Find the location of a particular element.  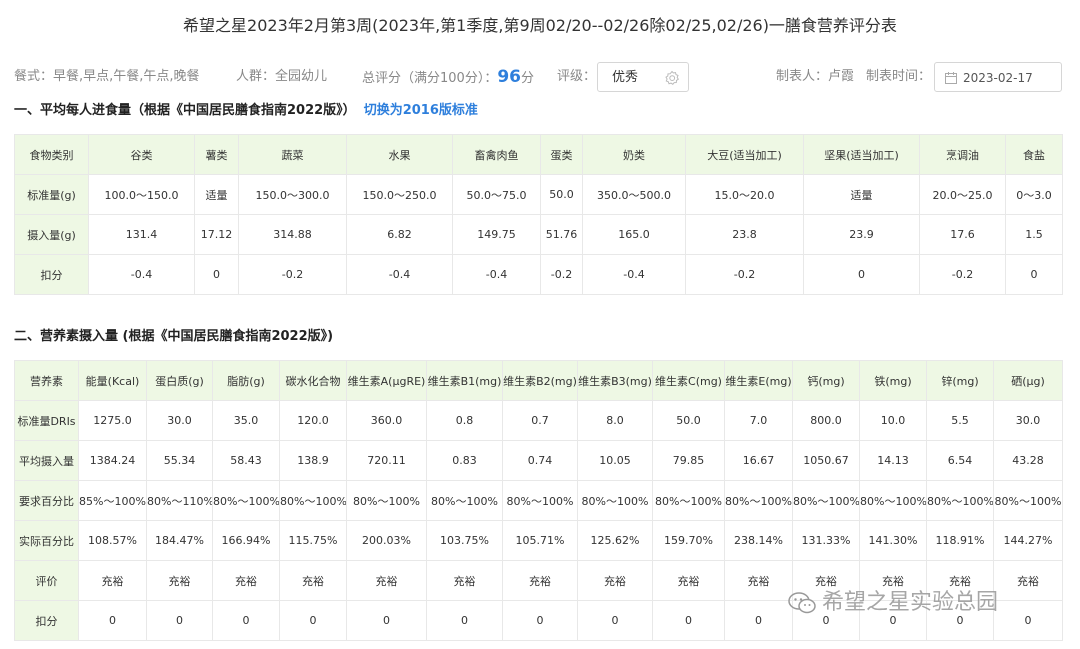

column-header: 大豆(适当加工) is located at coordinates (744, 154).